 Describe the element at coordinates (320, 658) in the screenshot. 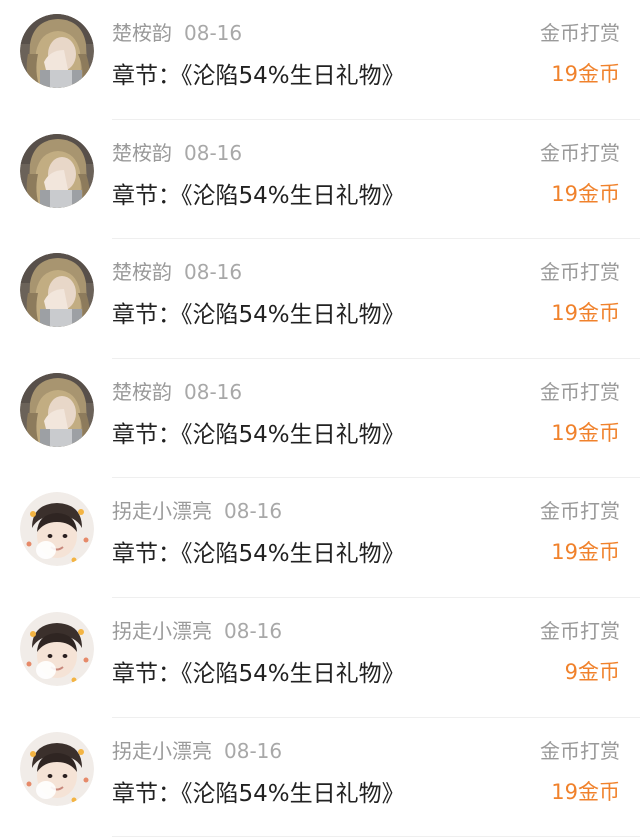

I see `reward-record-row: 拐走小漂亮 08-16 金币打赏章节：《沦陷54%生日礼物》 9金币` at that location.